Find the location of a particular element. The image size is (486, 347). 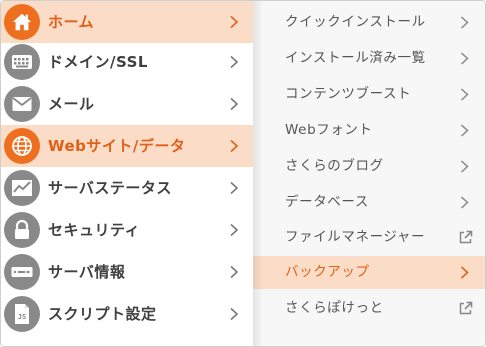

submenu-item-label: コンテンツブースト is located at coordinates (348, 94).